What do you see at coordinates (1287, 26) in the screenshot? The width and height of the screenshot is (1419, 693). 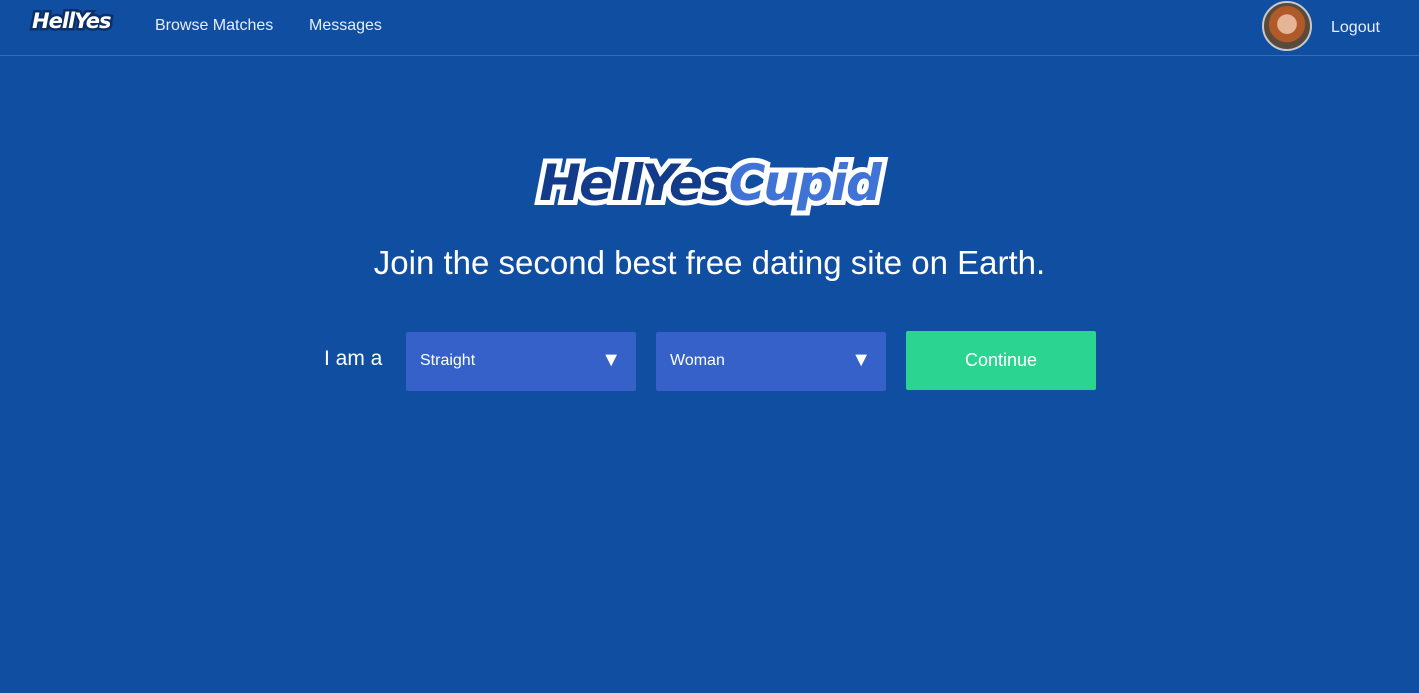 I see `user-avatar` at bounding box center [1287, 26].